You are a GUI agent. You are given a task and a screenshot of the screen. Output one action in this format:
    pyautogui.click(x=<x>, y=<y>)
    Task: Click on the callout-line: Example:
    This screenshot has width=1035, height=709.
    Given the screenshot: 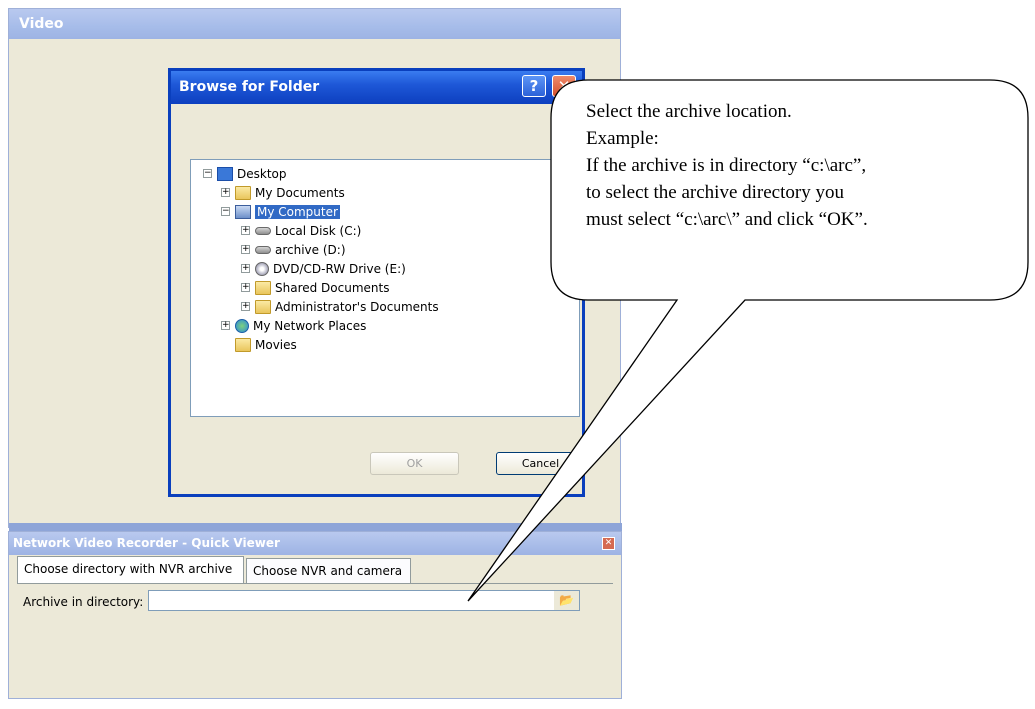 What is the action you would take?
    pyautogui.click(x=622, y=138)
    